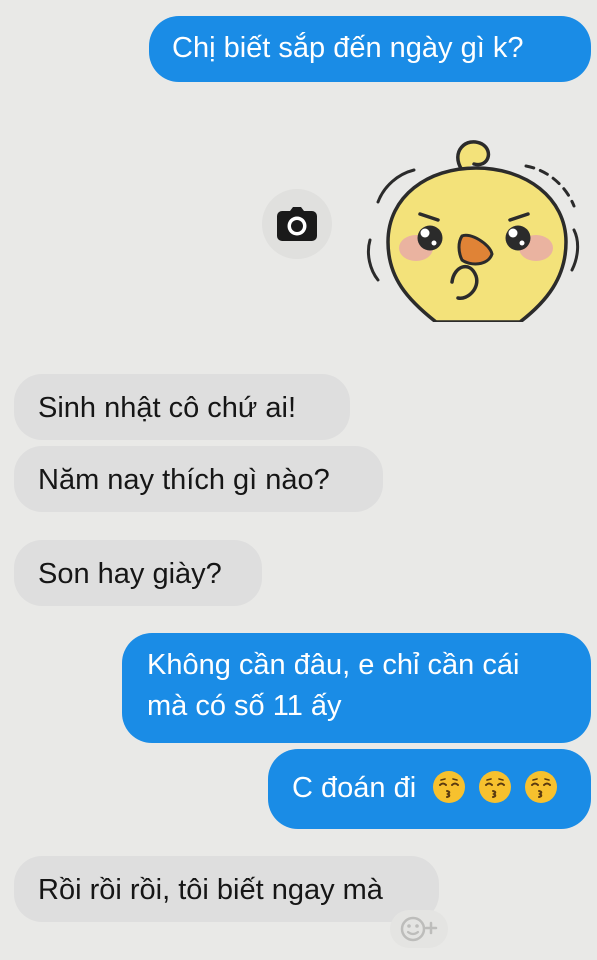  I want to click on message-text: Năm nay thích gì nào?, so click(184, 480).